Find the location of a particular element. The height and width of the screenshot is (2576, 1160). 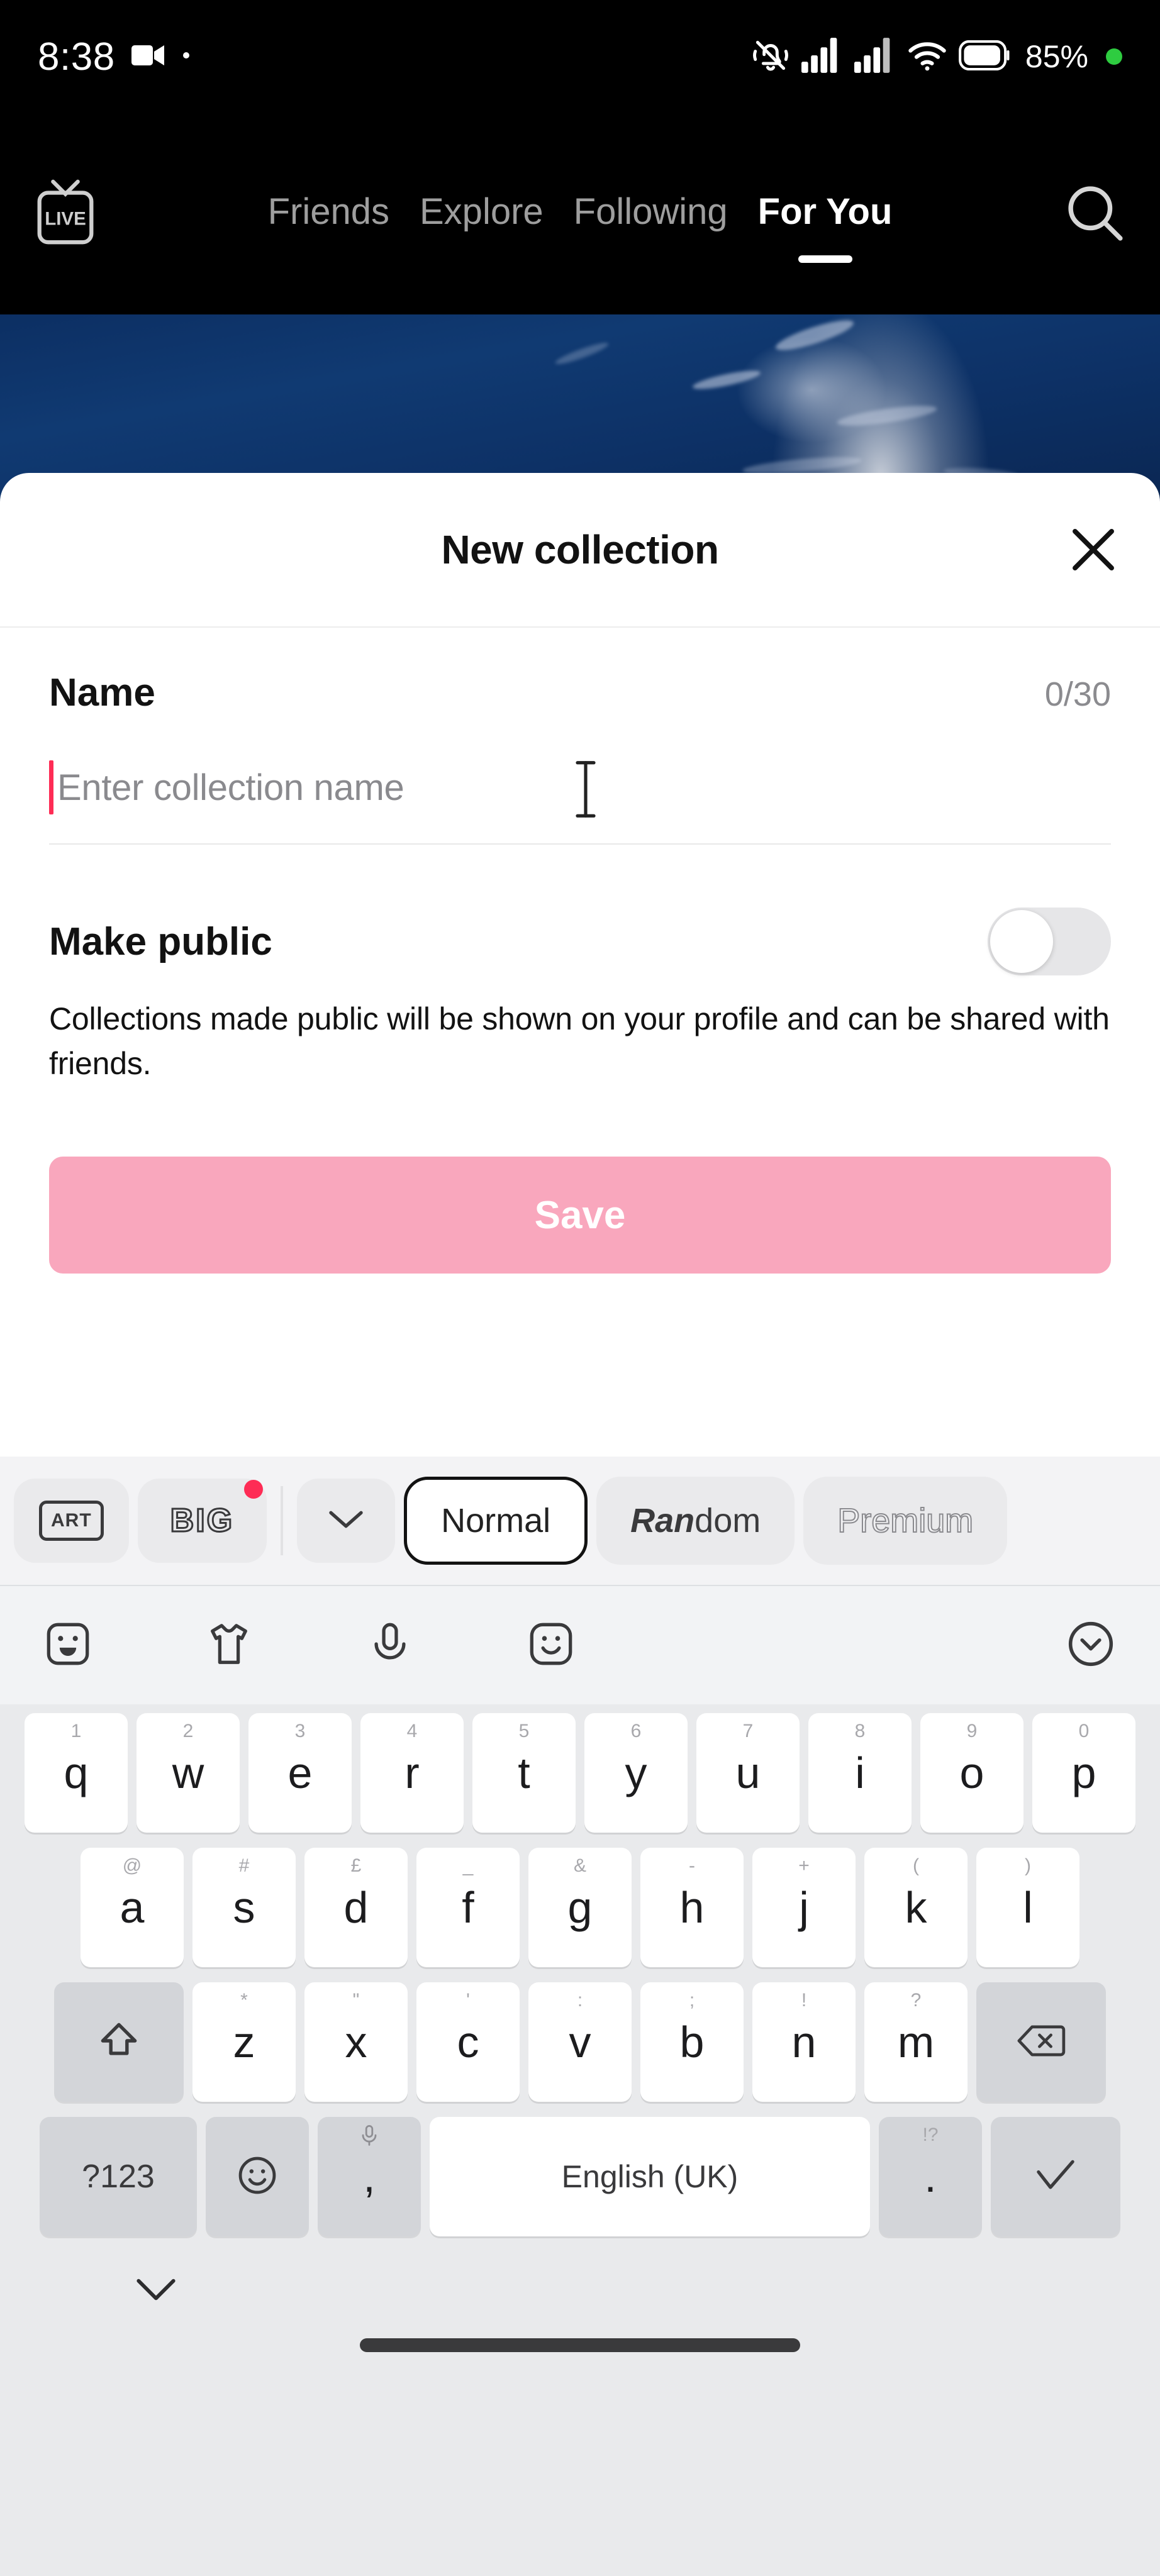

emoji-key is located at coordinates (257, 2176).